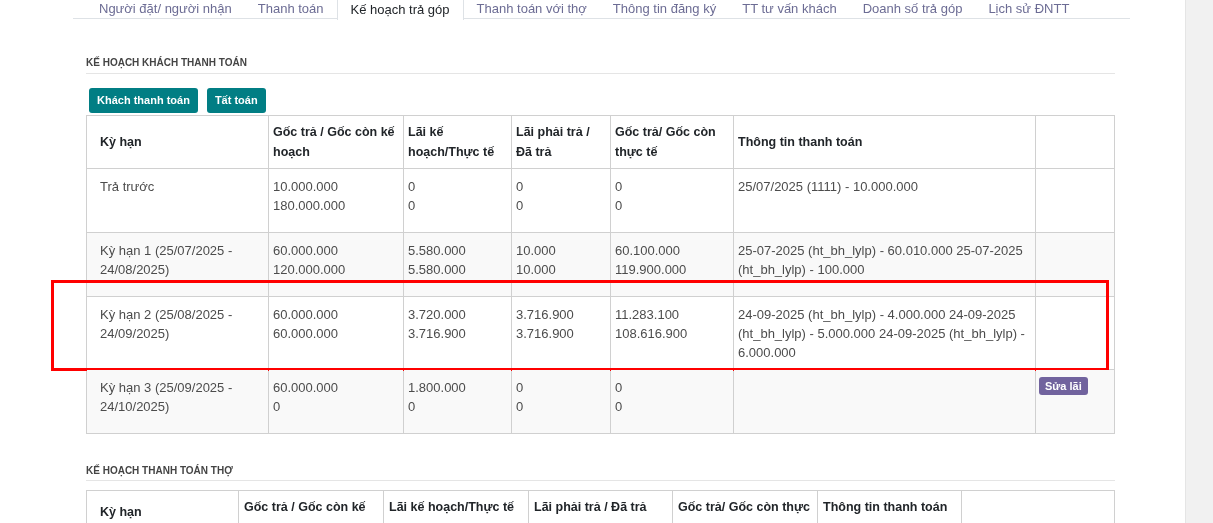 The image size is (1213, 523). What do you see at coordinates (1063, 385) in the screenshot?
I see `edit-interest-button: Sửa lãi` at bounding box center [1063, 385].